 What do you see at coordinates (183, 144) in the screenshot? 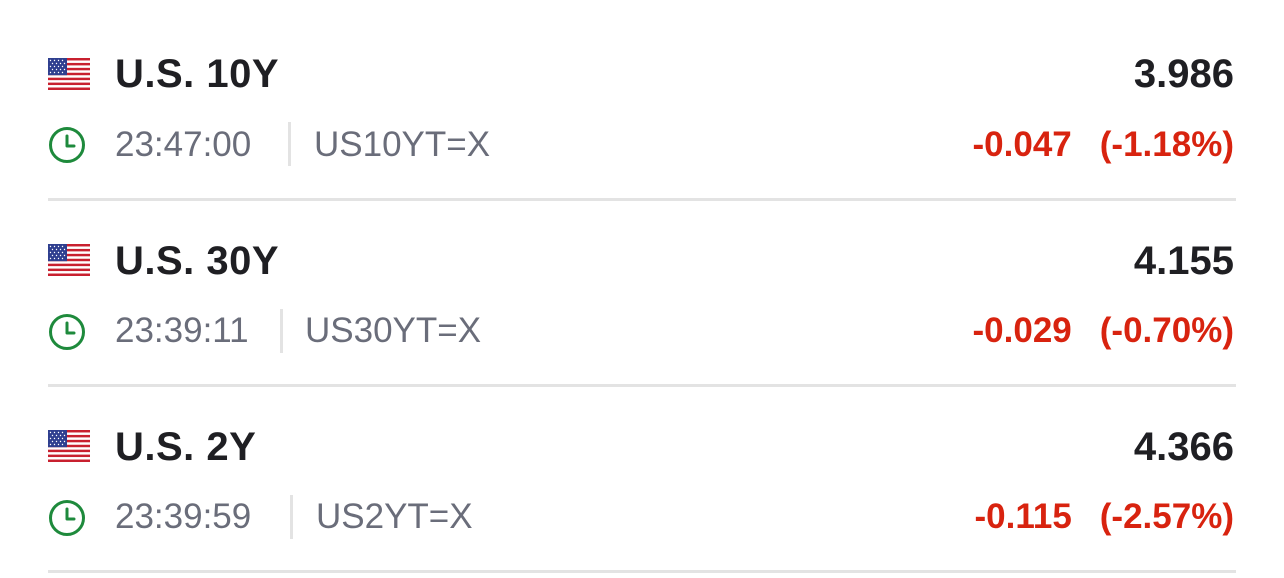
I see `quote-time: 23:47:00` at bounding box center [183, 144].